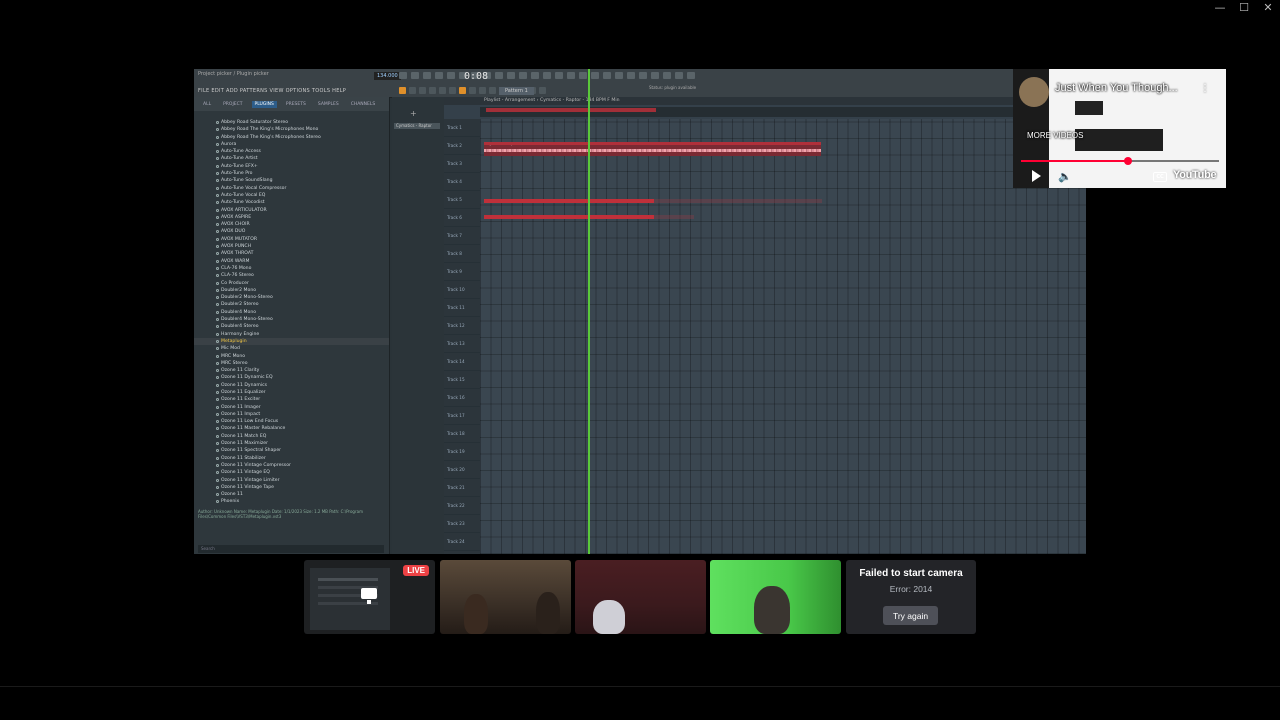 This screenshot has width=1280, height=720. Describe the element at coordinates (291, 428) in the screenshot. I see `plugin-list-item: Ozone 11 Master Rebalance` at that location.